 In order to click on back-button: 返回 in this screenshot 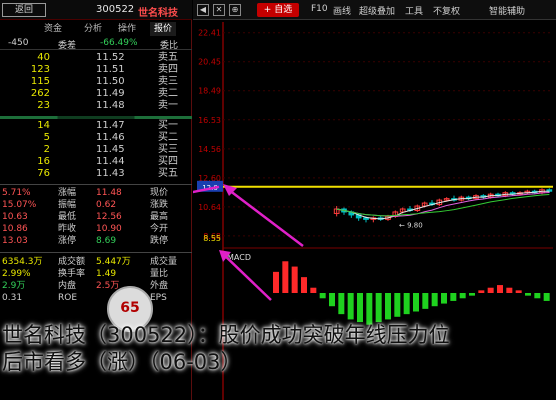, I will do `click(24, 10)`.